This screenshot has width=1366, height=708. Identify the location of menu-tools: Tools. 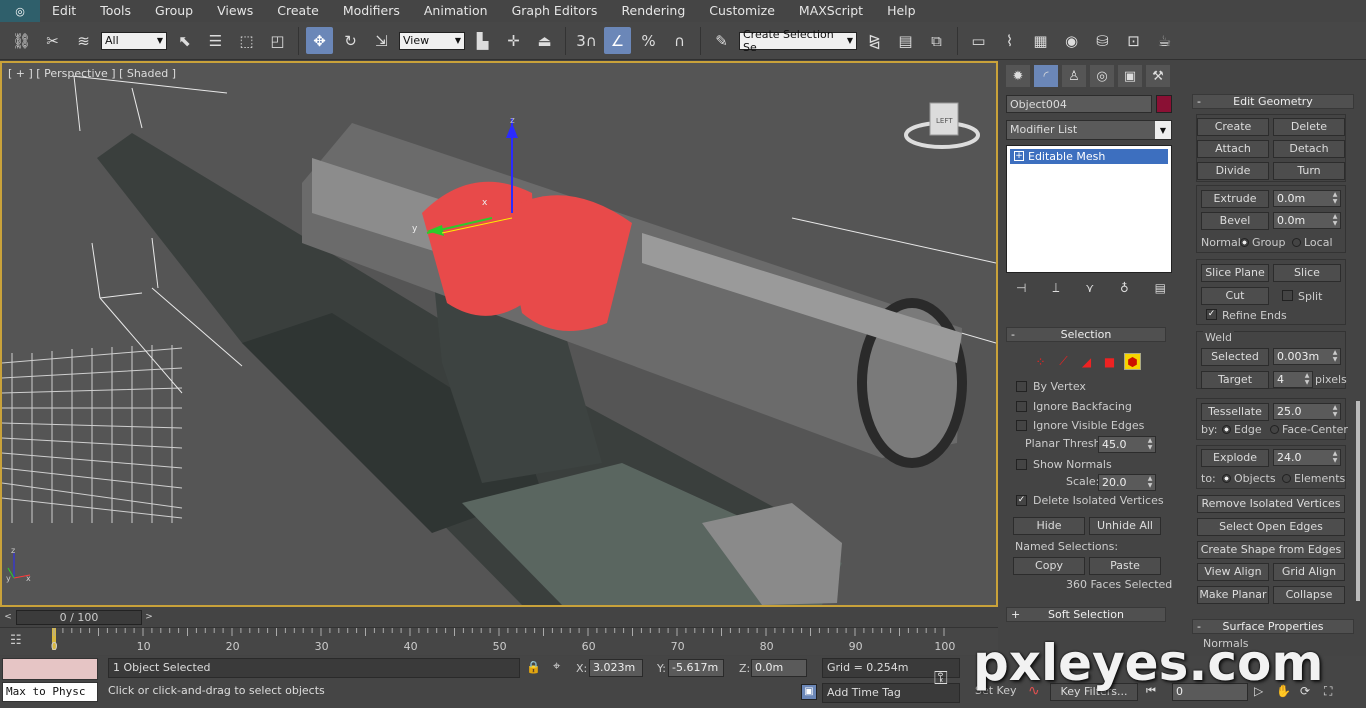
(115, 11).